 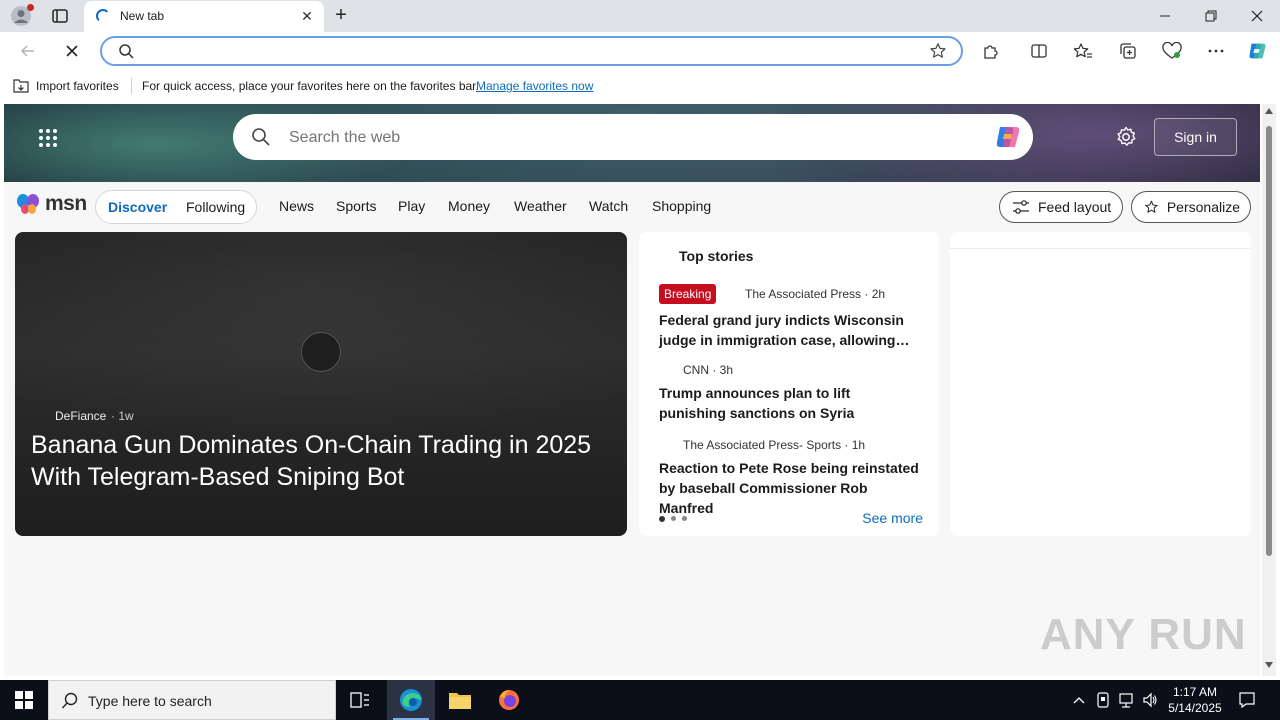 What do you see at coordinates (307, 16) in the screenshot?
I see `close-tab-icon: ✕` at bounding box center [307, 16].